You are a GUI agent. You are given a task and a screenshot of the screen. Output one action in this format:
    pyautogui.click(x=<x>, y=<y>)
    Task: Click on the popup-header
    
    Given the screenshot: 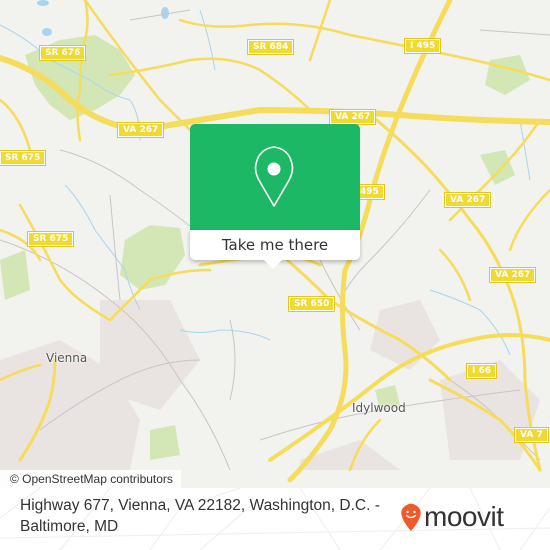 What is the action you would take?
    pyautogui.click(x=275, y=177)
    